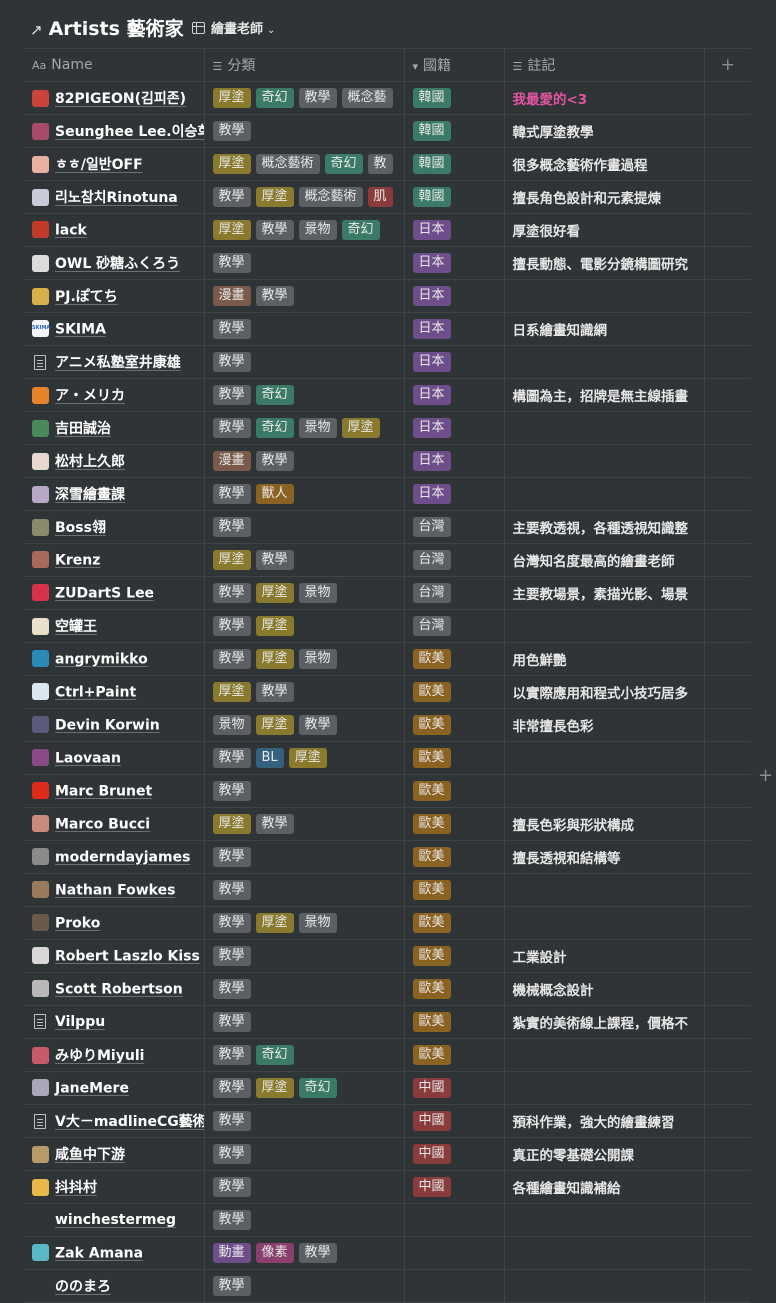 Image resolution: width=776 pixels, height=1303 pixels. I want to click on artist-name: JaneMere, so click(92, 1088).